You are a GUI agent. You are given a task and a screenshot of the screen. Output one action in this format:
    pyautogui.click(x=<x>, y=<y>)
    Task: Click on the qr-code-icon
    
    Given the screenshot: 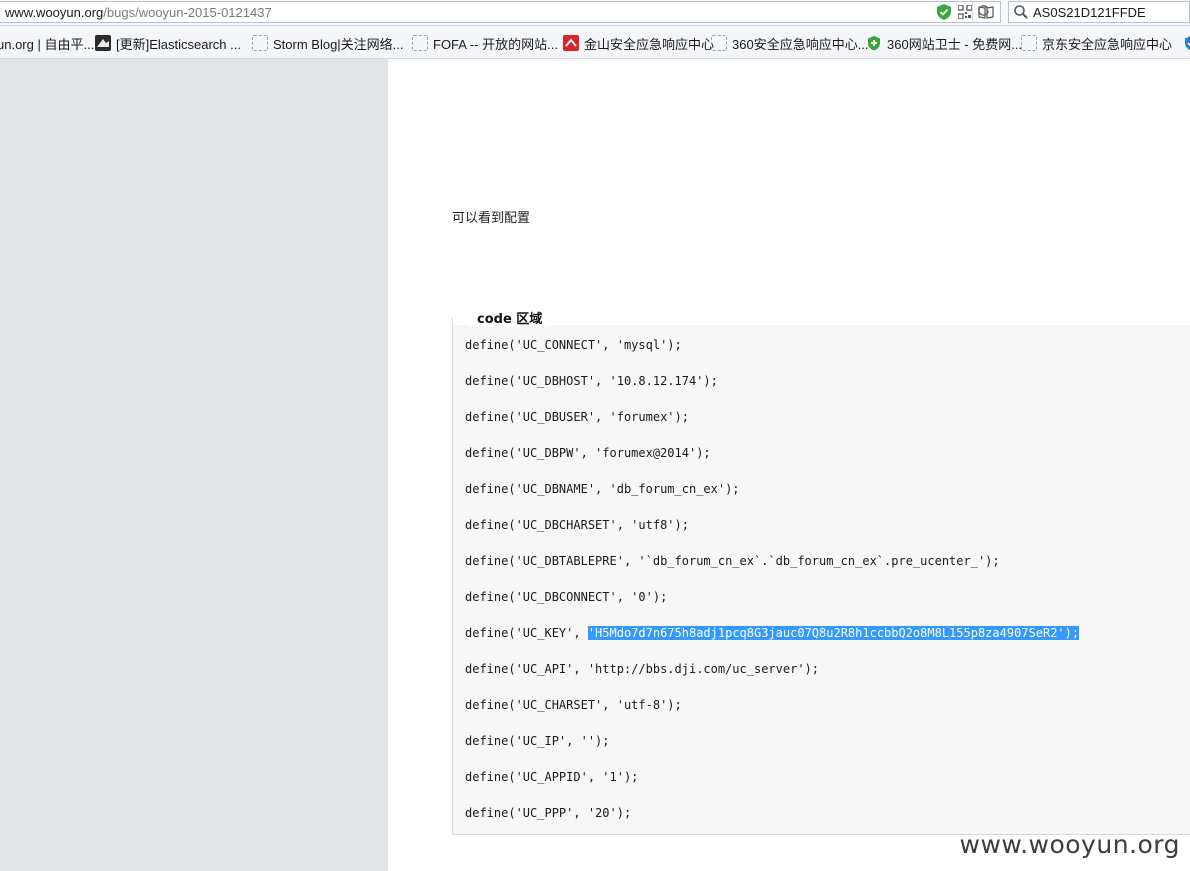 What is the action you would take?
    pyautogui.click(x=965, y=12)
    